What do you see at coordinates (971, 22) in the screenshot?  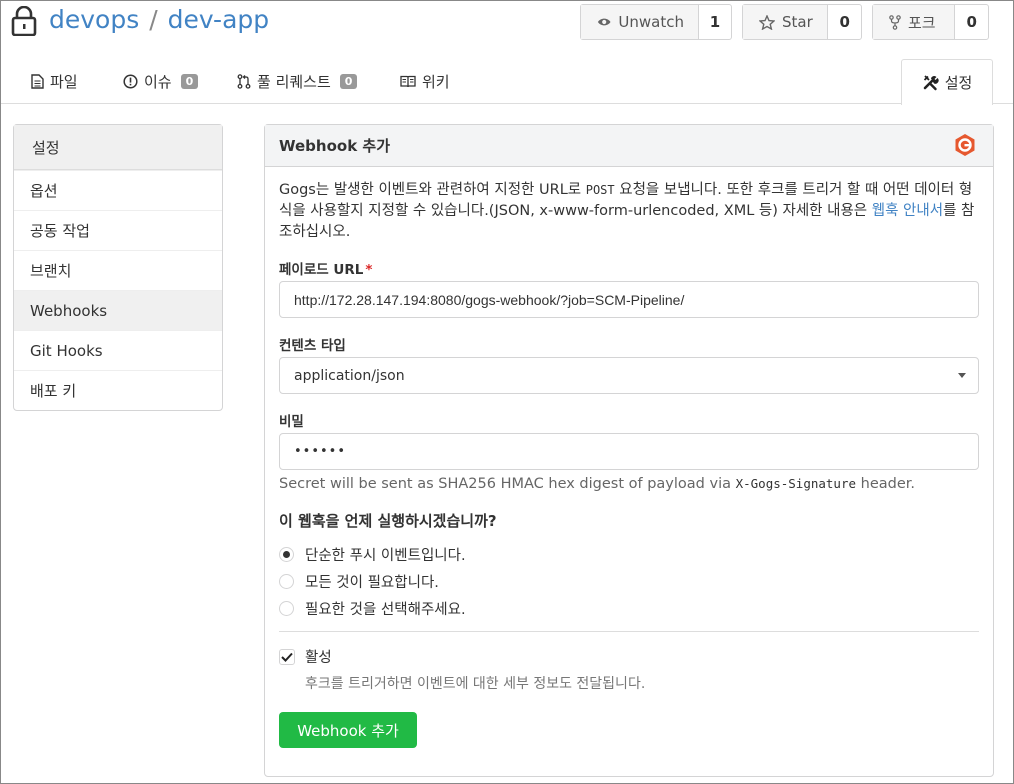 I see `fork-count: 0` at bounding box center [971, 22].